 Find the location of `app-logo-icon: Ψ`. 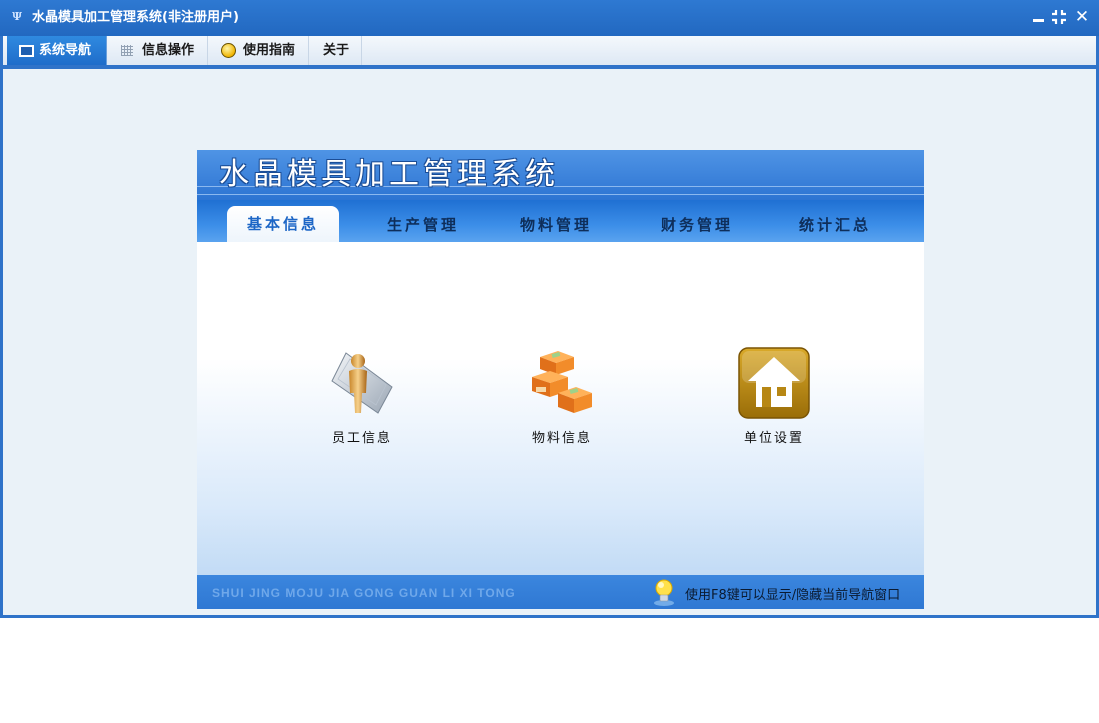

app-logo-icon: Ψ is located at coordinates (17, 16).